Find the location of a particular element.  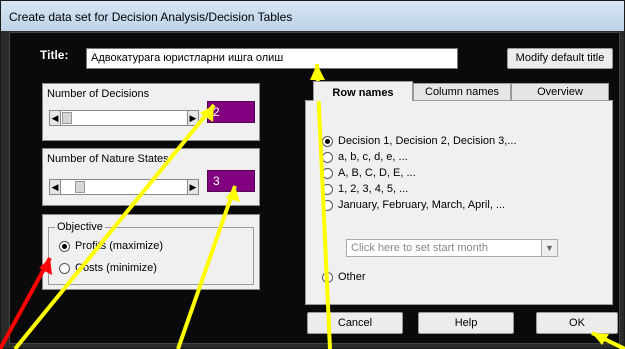

tab-column-names: Column names is located at coordinates (462, 91).